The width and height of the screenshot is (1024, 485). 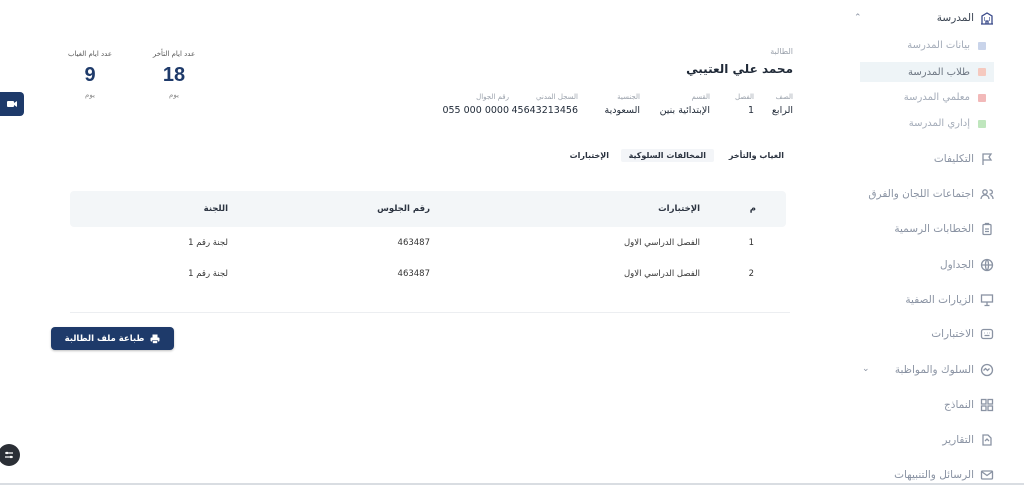 I want to click on sidebar-item-label: التقارير, so click(x=958, y=440).